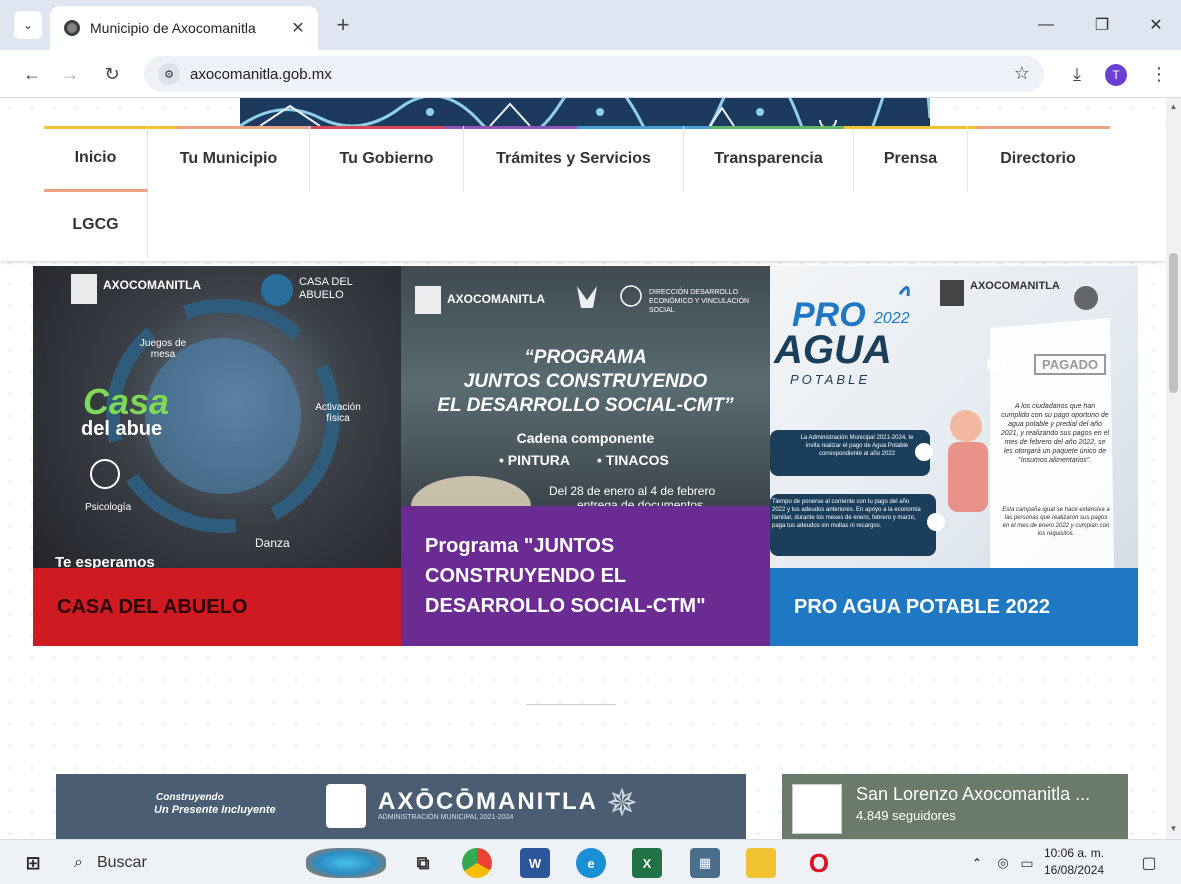 The height and width of the screenshot is (884, 1181). What do you see at coordinates (33, 863) in the screenshot?
I see `windows-start-icon: ⊞` at bounding box center [33, 863].